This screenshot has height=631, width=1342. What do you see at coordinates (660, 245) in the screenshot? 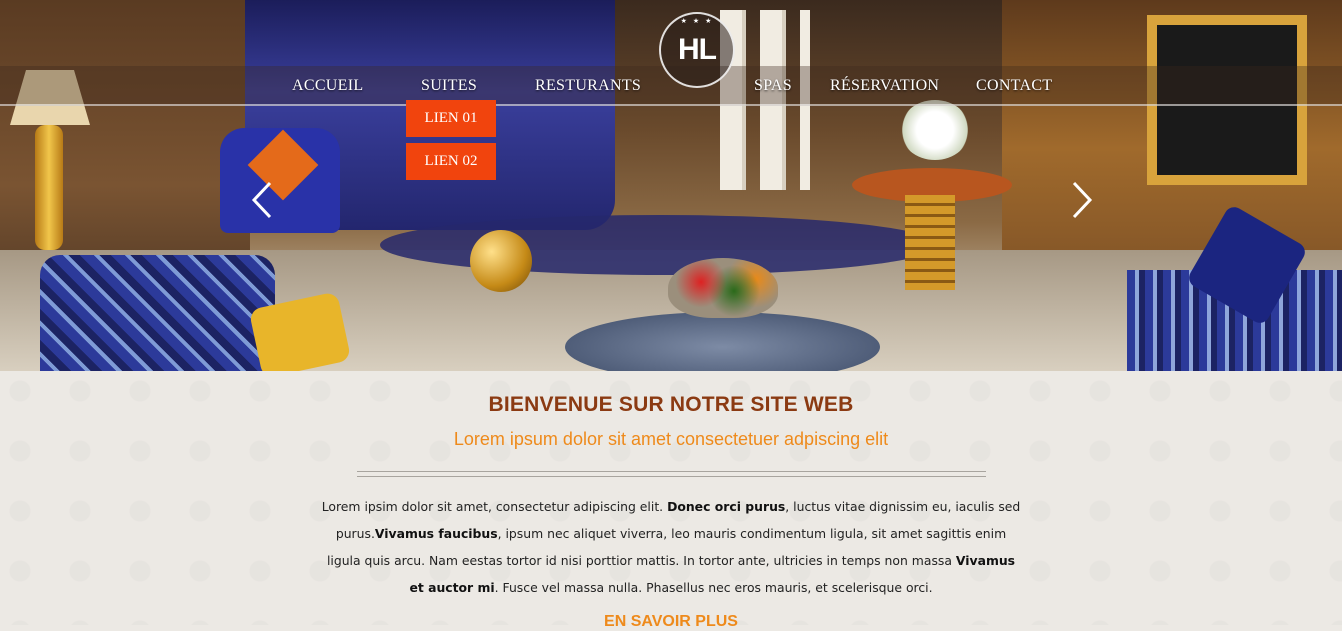
I see `hero-carpet` at bounding box center [660, 245].